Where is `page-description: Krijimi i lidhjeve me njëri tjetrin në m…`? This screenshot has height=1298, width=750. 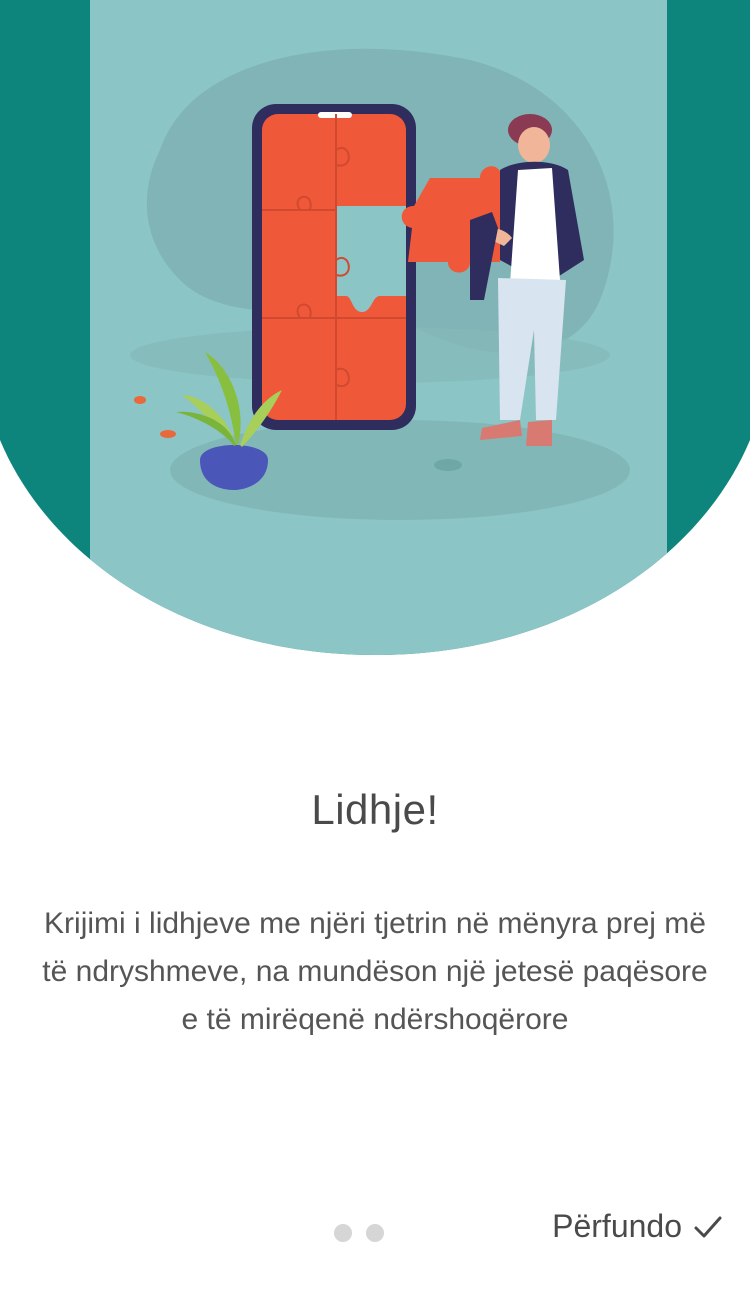
page-description: Krijimi i lidhjeve me njëri tjetrin në m… is located at coordinates (375, 971).